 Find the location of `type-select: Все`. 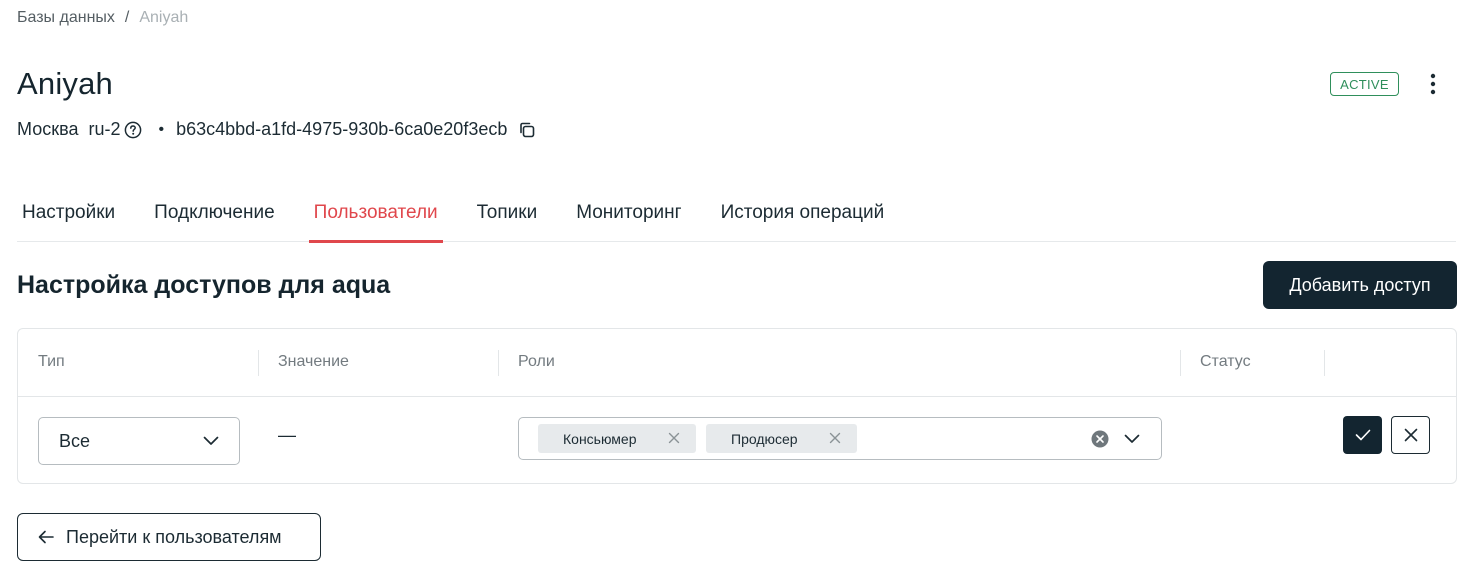

type-select: Все is located at coordinates (139, 441).